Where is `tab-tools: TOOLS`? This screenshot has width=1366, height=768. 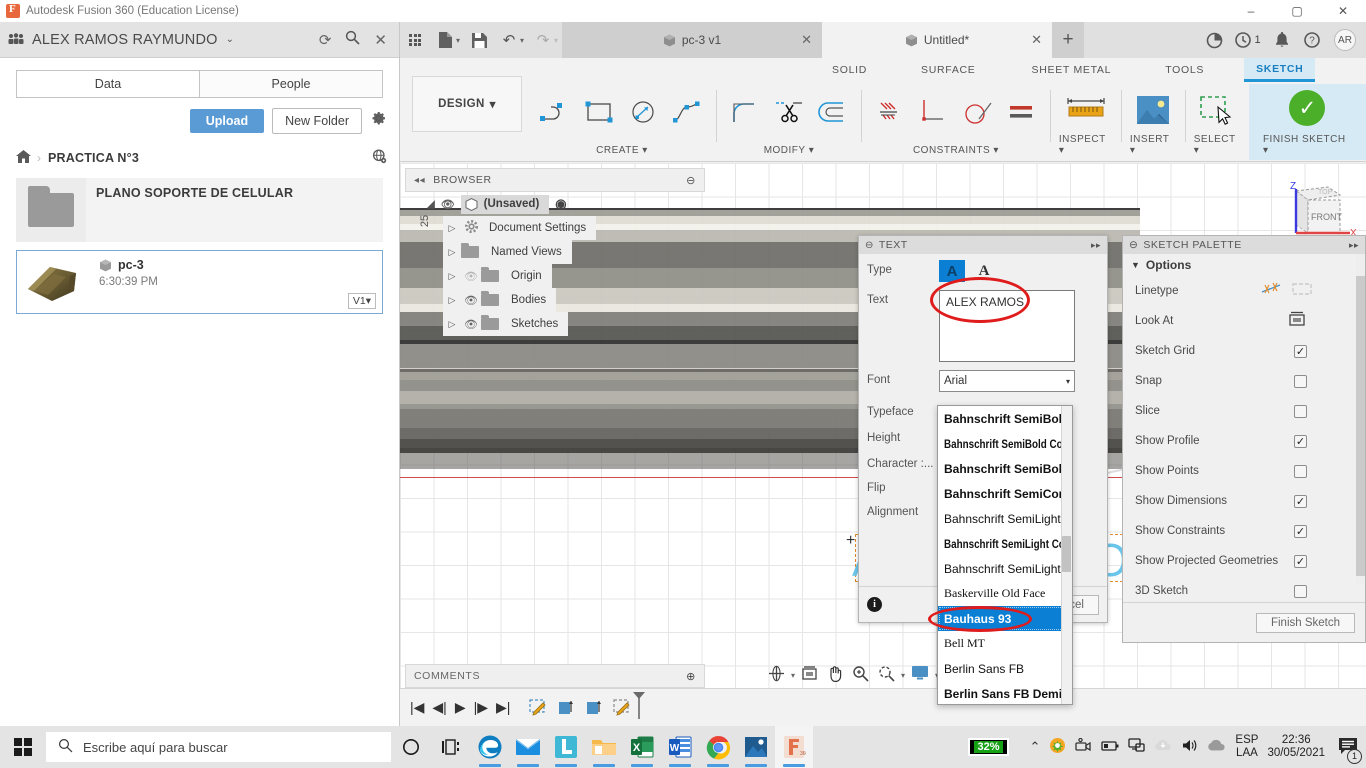
tab-tools: TOOLS is located at coordinates (1184, 70).